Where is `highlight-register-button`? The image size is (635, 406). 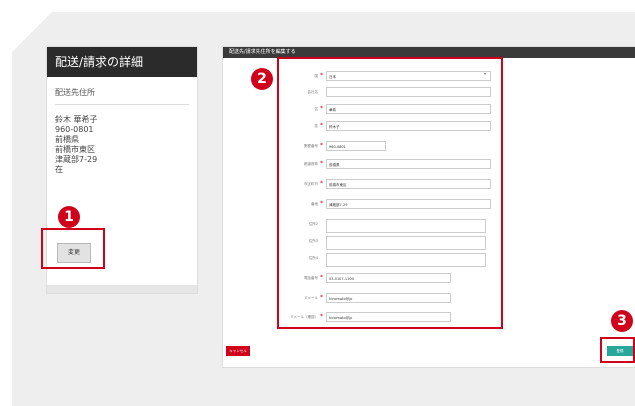
highlight-register-button is located at coordinates (617, 350).